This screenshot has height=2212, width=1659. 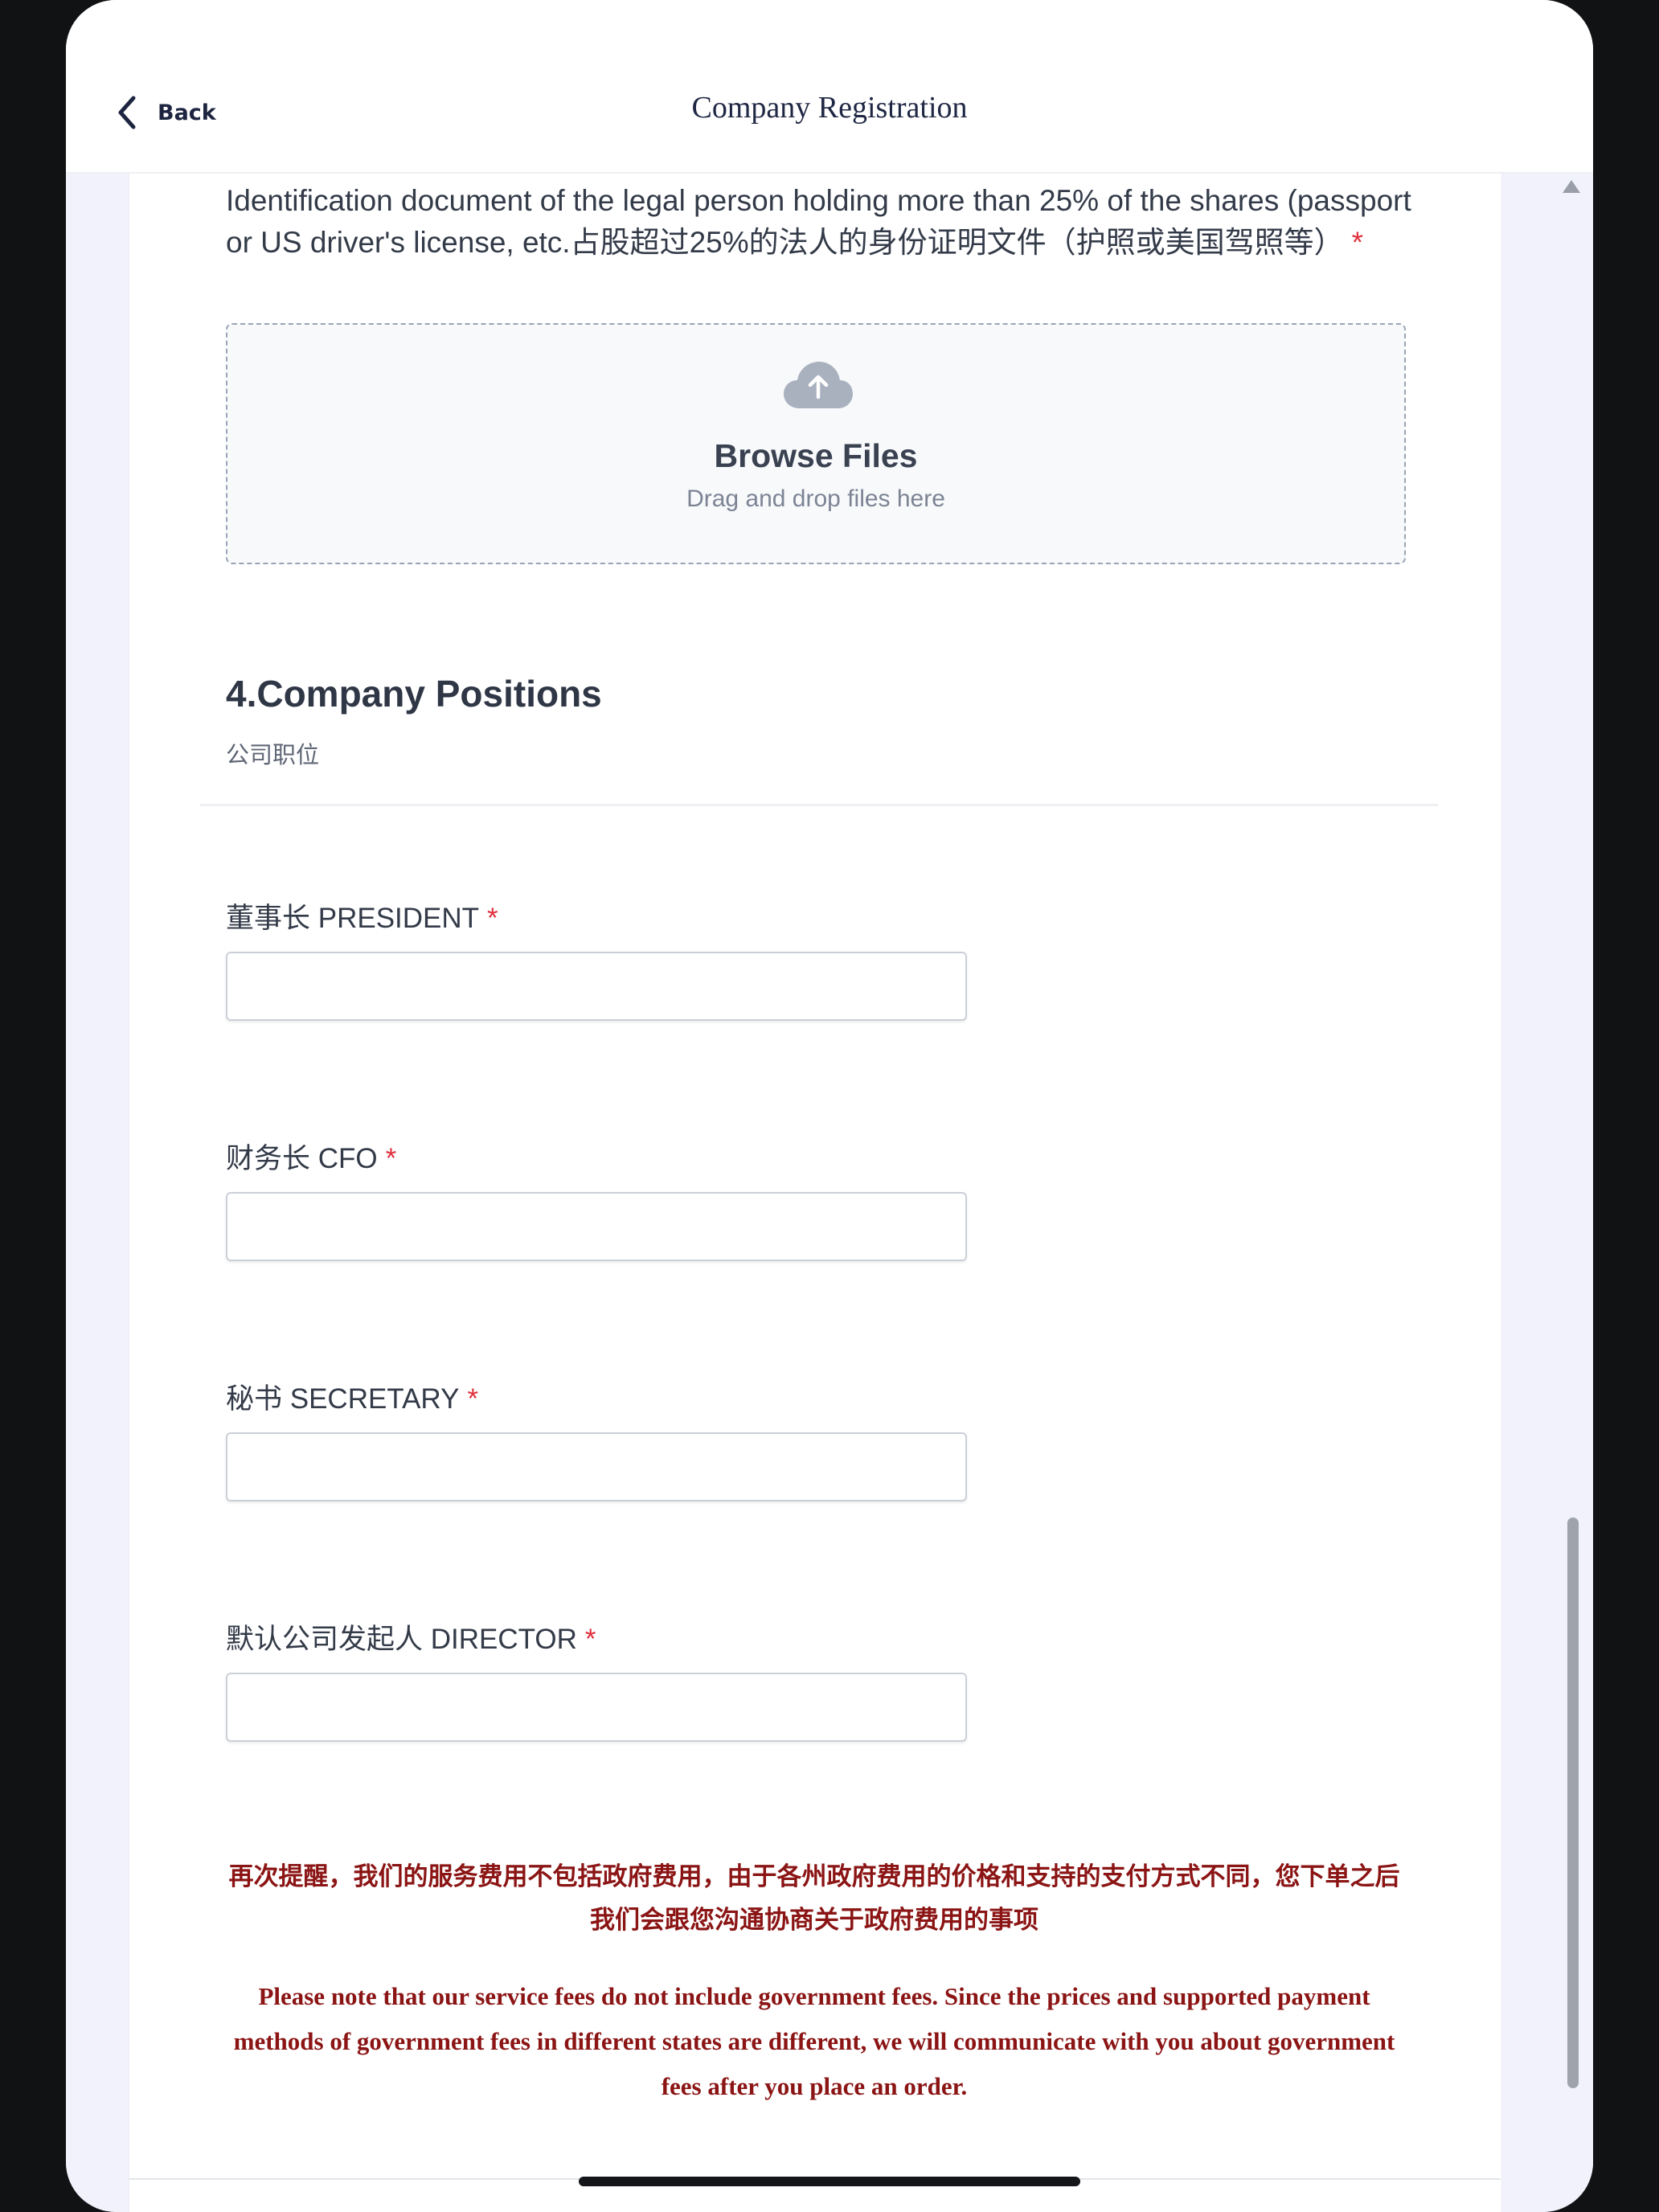 What do you see at coordinates (401, 1639) in the screenshot?
I see `director-label-text: 默认公司发起人 DIRECTOR` at bounding box center [401, 1639].